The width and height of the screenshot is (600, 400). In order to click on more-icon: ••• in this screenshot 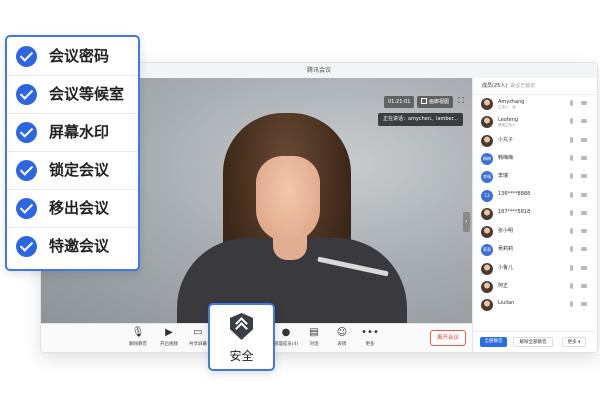, I will do `click(370, 332)`.